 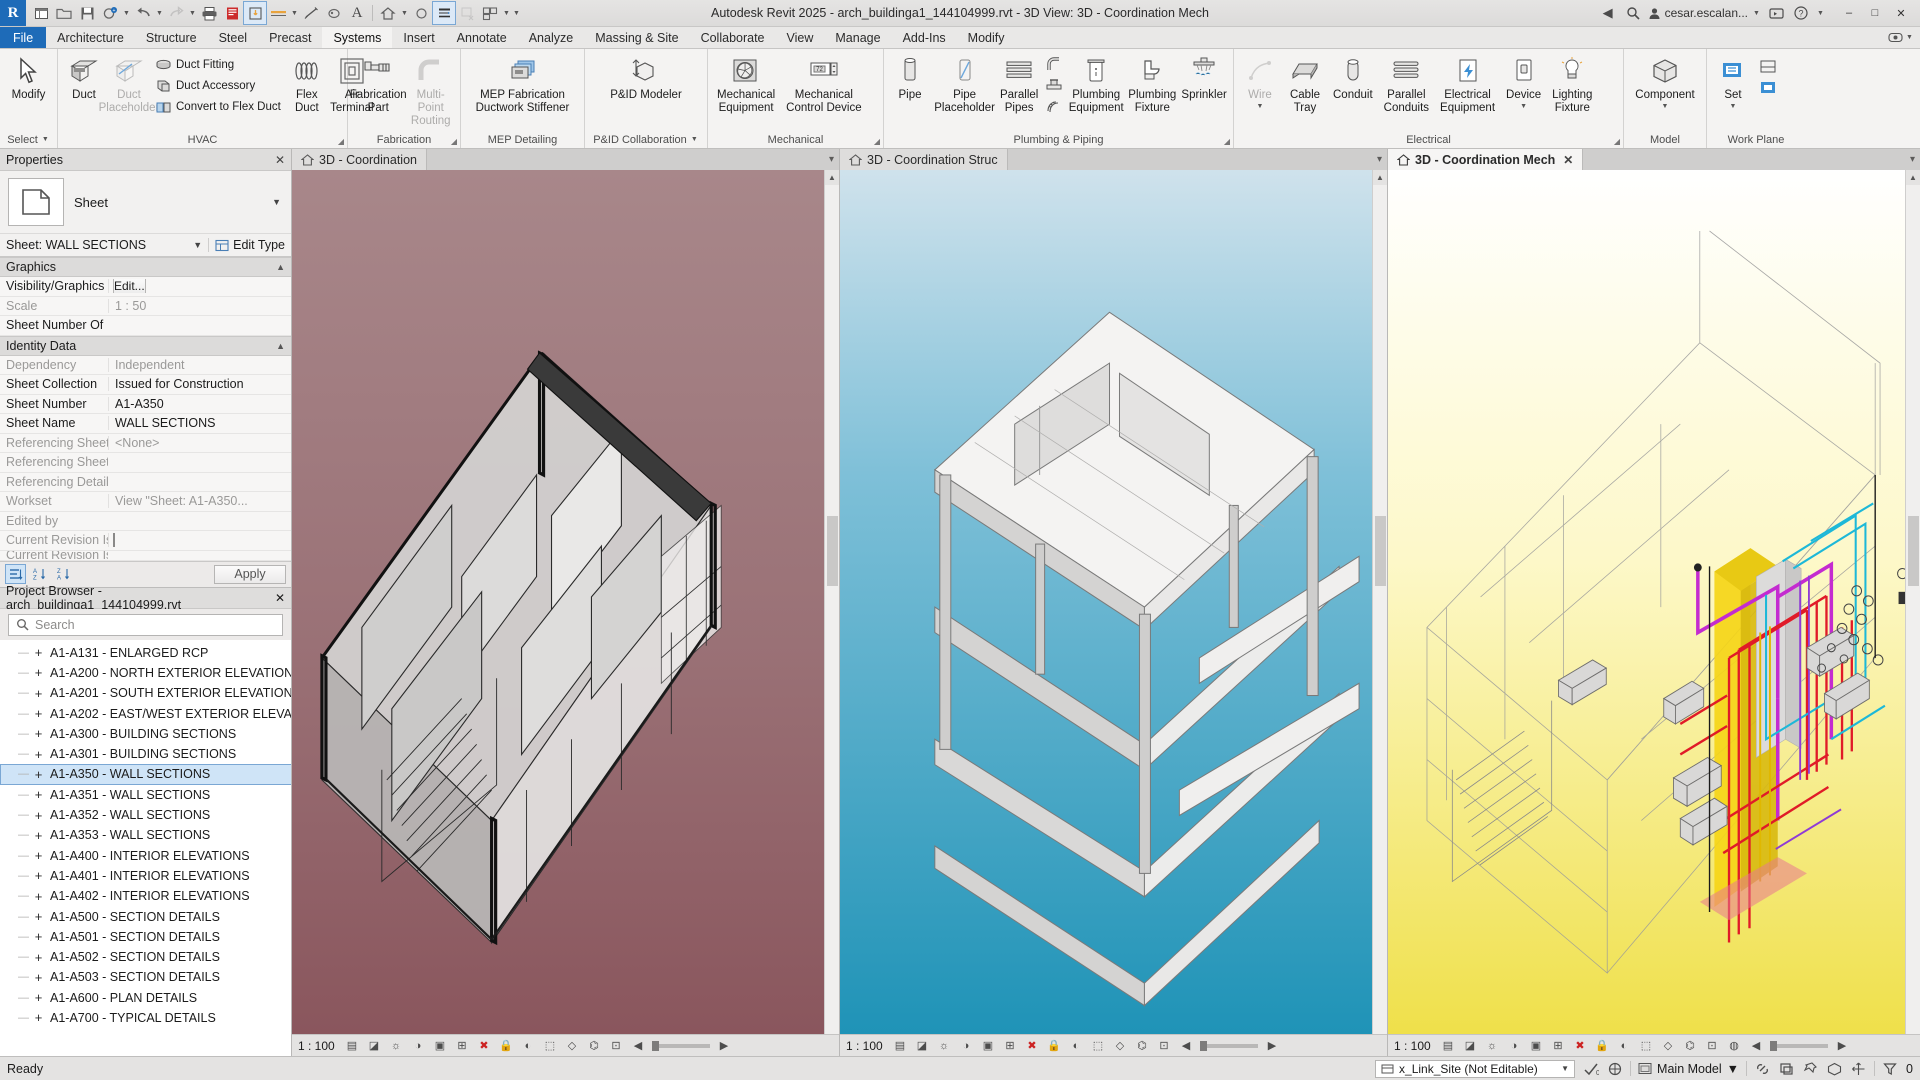 I want to click on constraints-icon: ⊡, so click(x=1712, y=1046).